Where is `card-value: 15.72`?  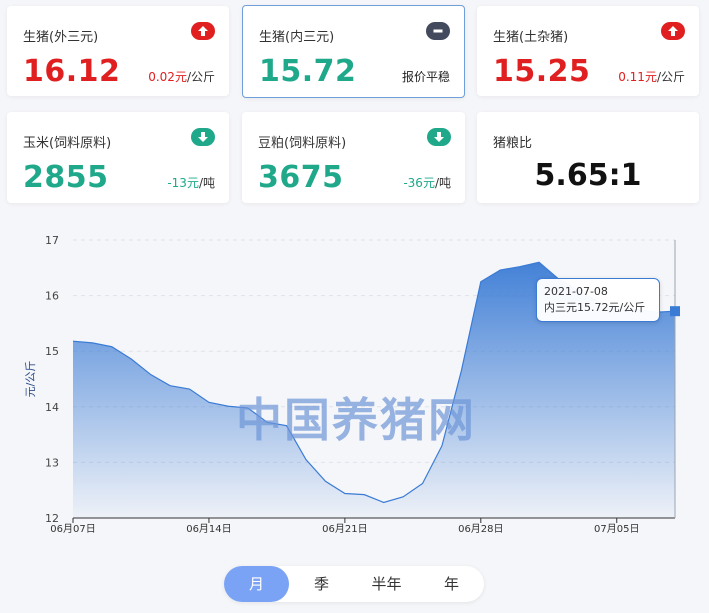 card-value: 15.72 is located at coordinates (308, 71).